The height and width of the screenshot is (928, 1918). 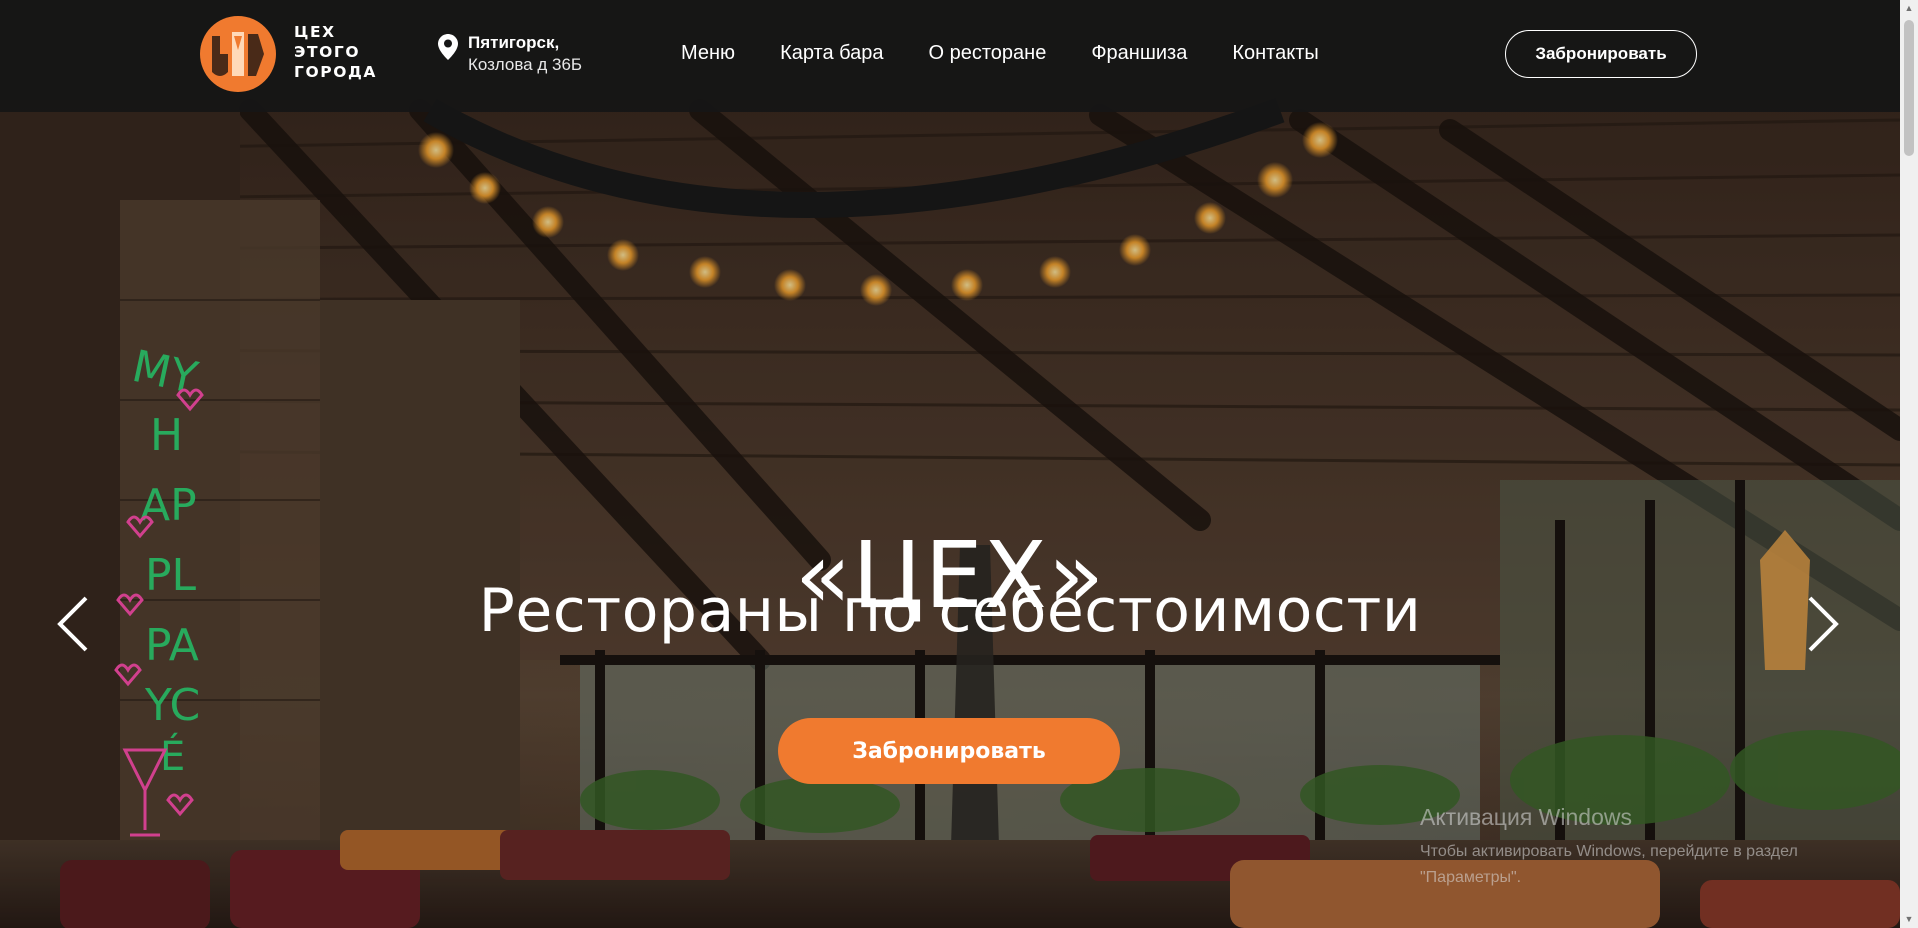 I want to click on hero-book-button: Забронировать, so click(x=949, y=751).